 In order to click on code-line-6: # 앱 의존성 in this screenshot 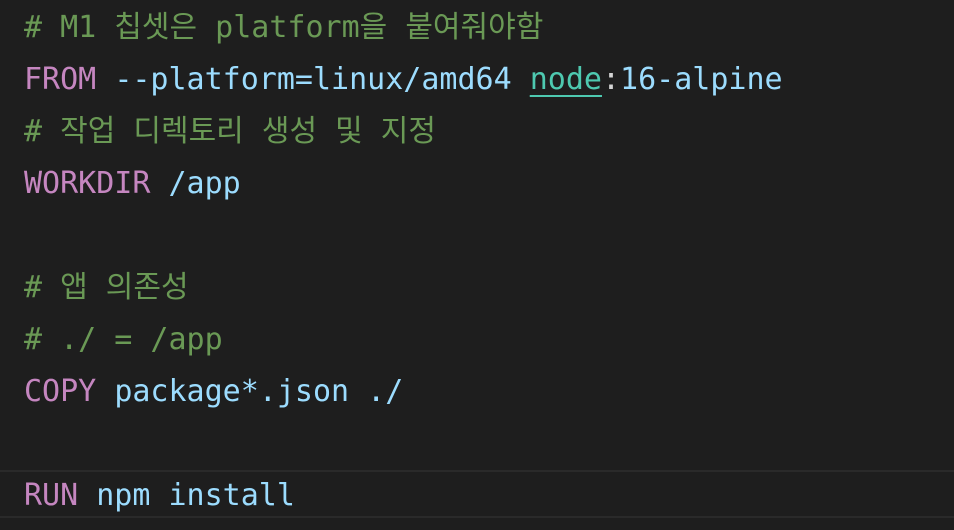, I will do `click(106, 288)`.